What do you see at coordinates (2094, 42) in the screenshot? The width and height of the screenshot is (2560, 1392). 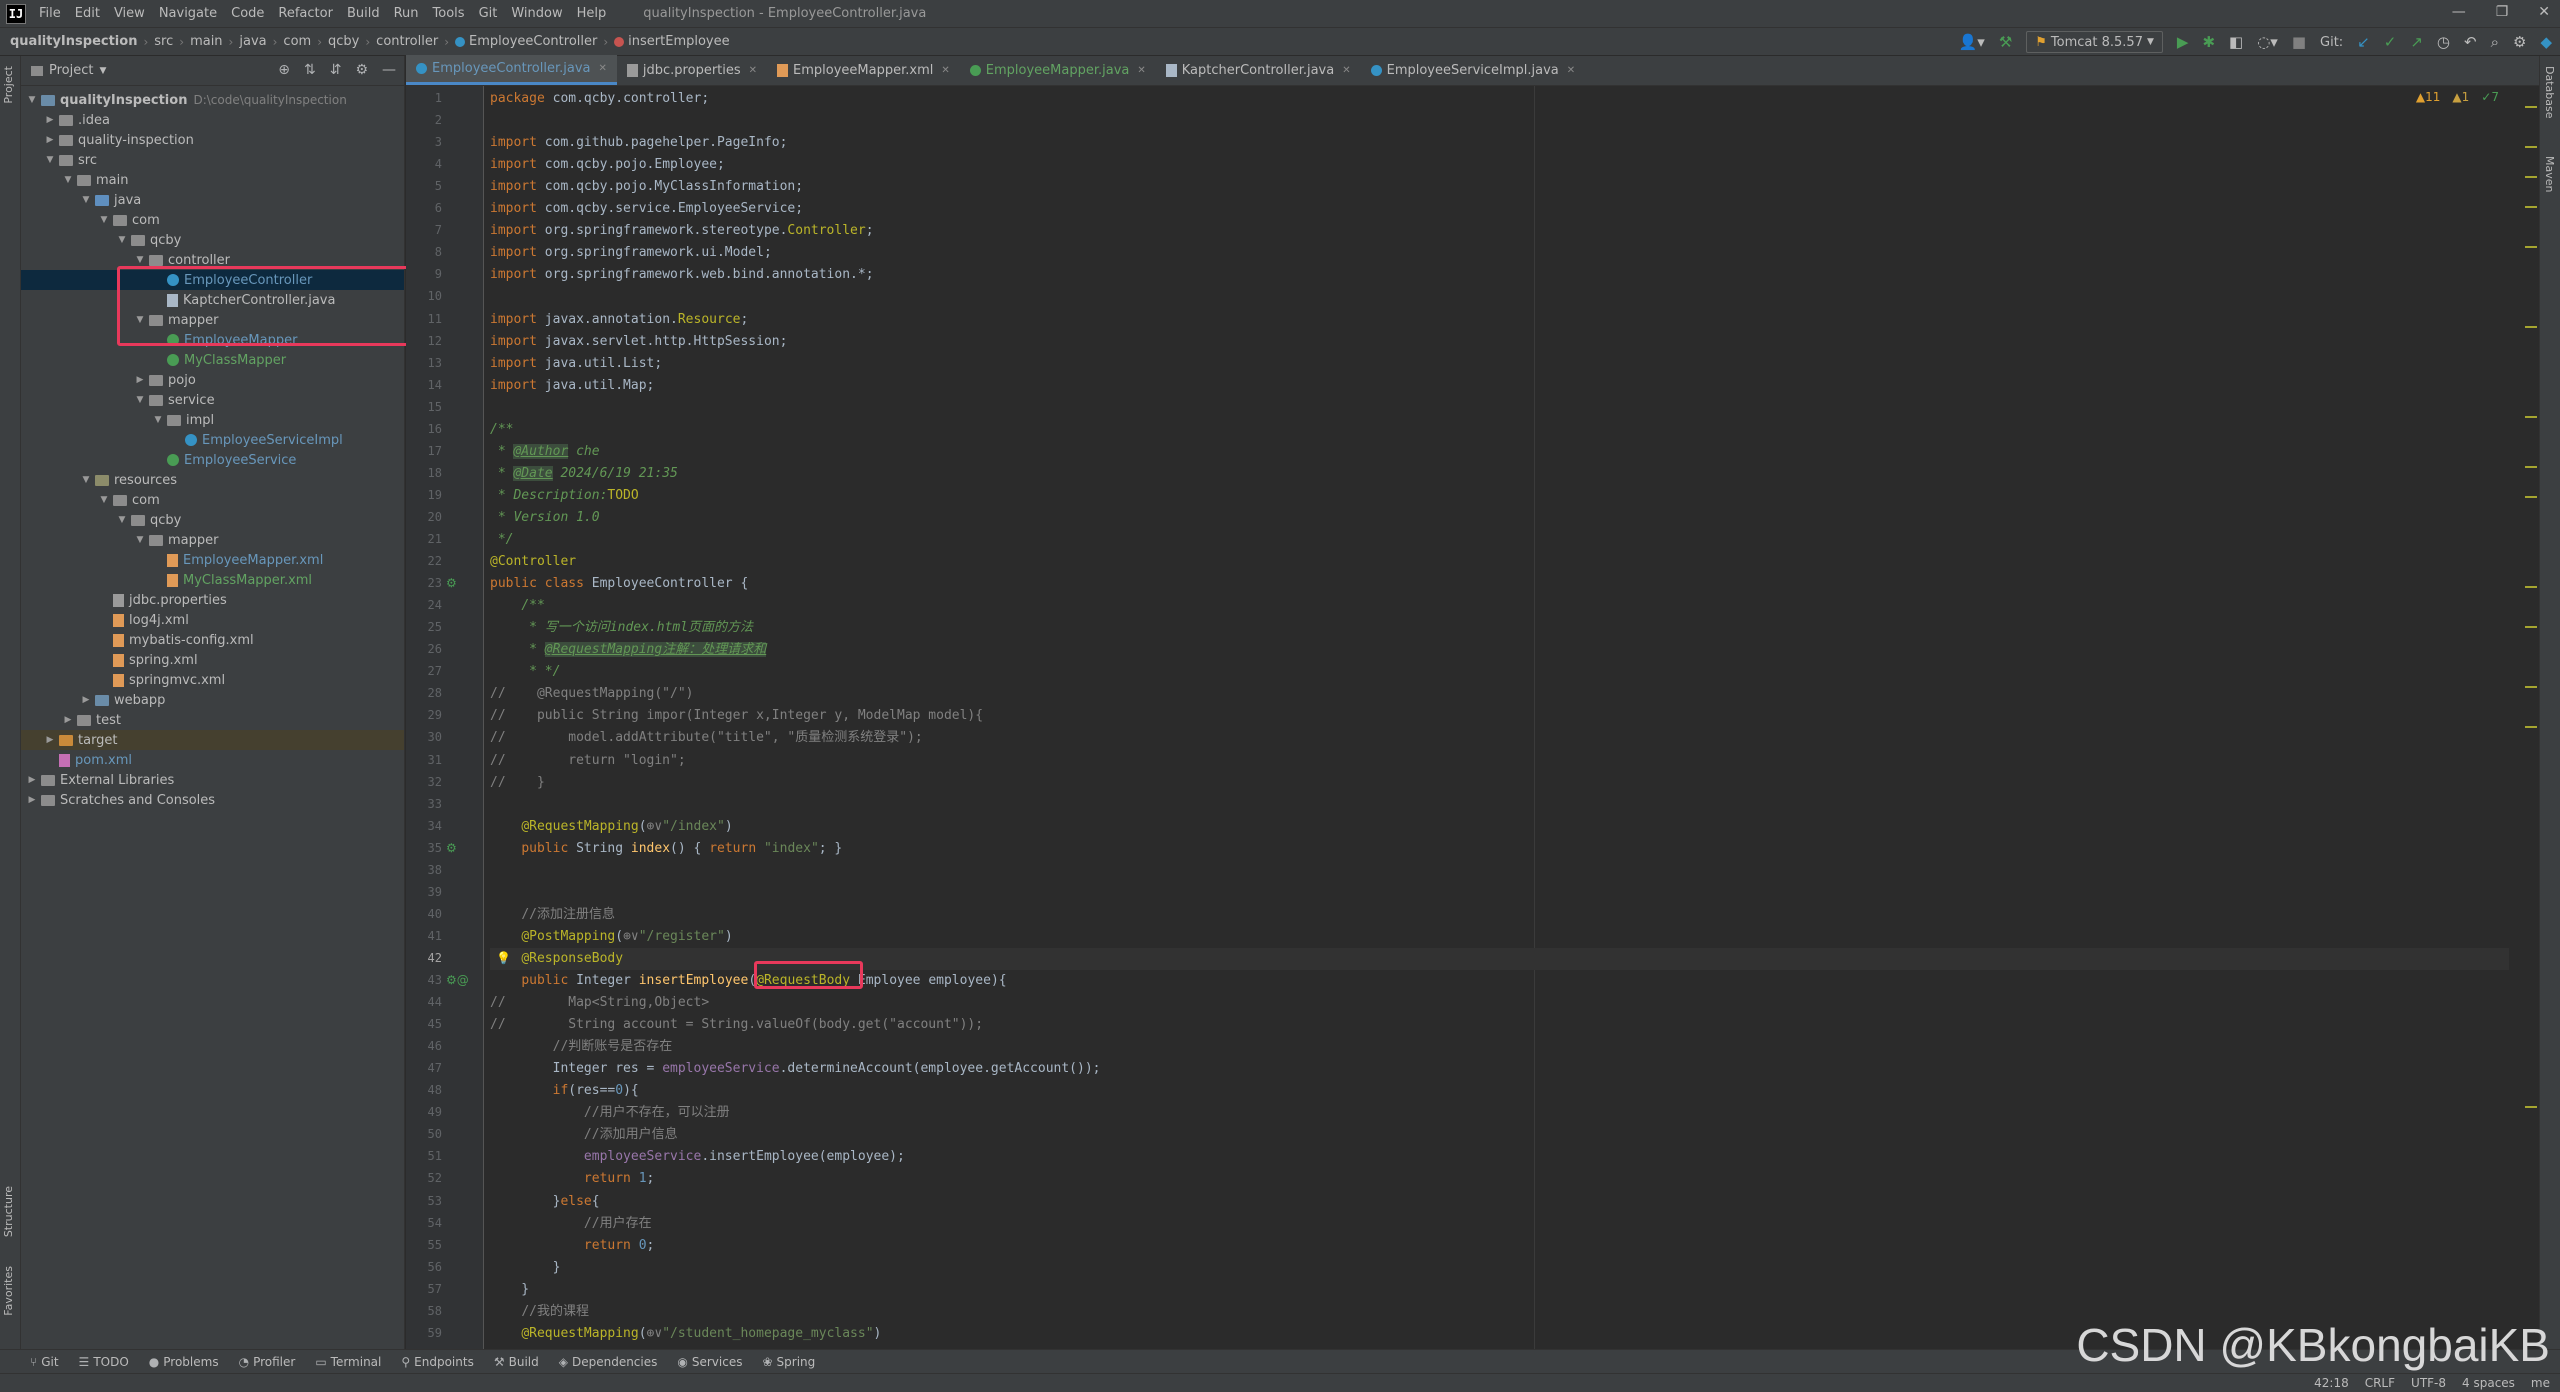 I see `run-configuration-select: ⚑ Tomcat 8.5.57 ▼` at bounding box center [2094, 42].